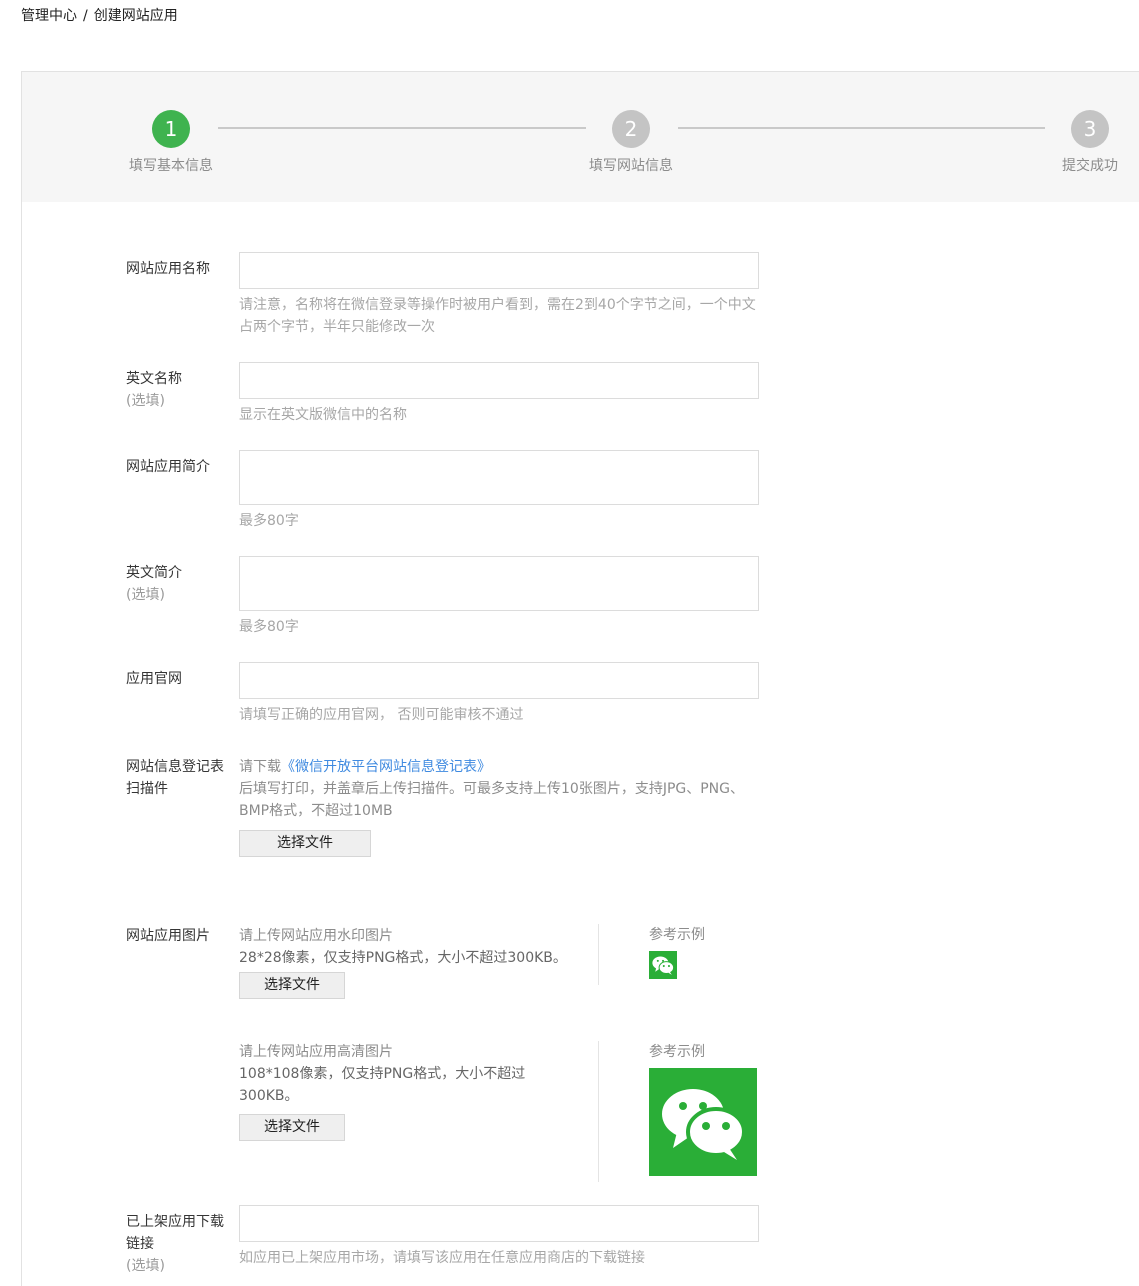  Describe the element at coordinates (677, 935) in the screenshot. I see `watermark-reference-title: 参考示例` at that location.